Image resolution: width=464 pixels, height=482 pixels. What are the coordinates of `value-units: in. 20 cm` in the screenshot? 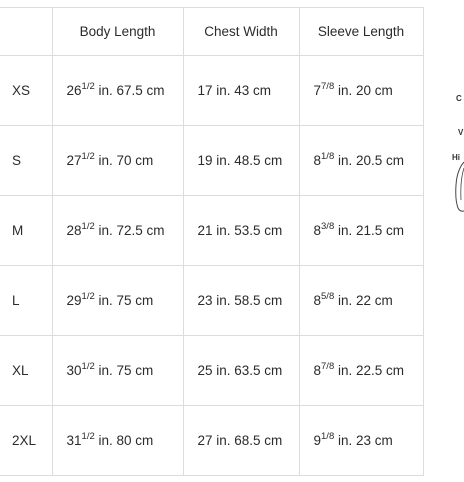 It's located at (363, 90).